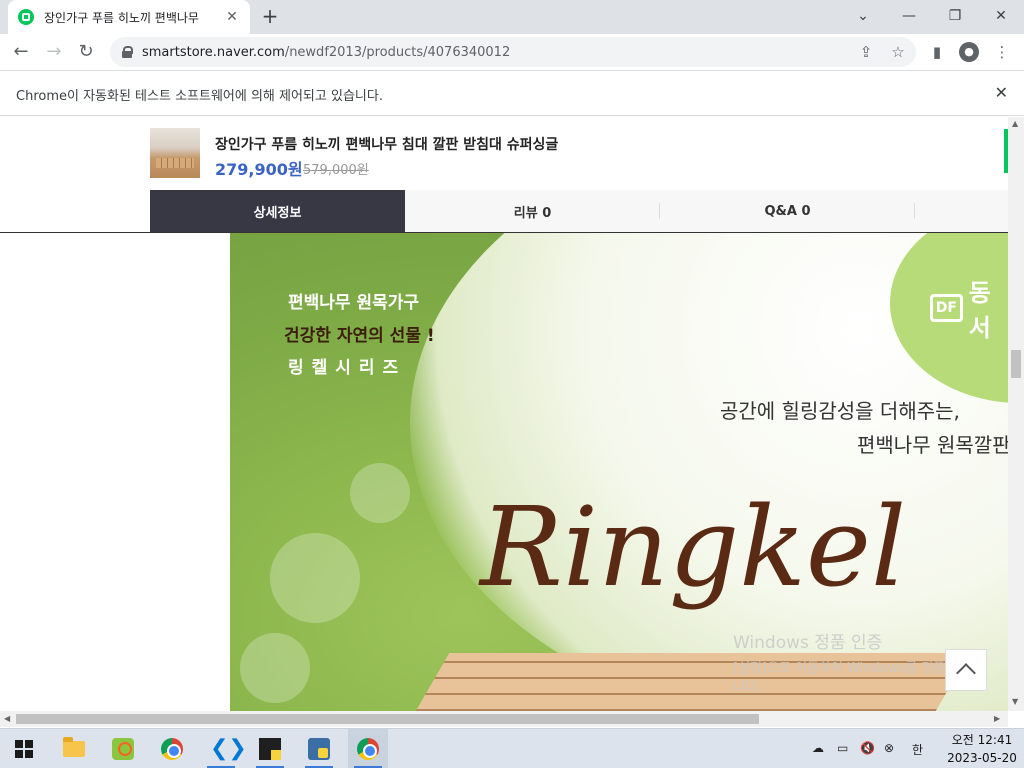 This screenshot has height=768, width=1024. I want to click on tab-return: 반, so click(961, 211).